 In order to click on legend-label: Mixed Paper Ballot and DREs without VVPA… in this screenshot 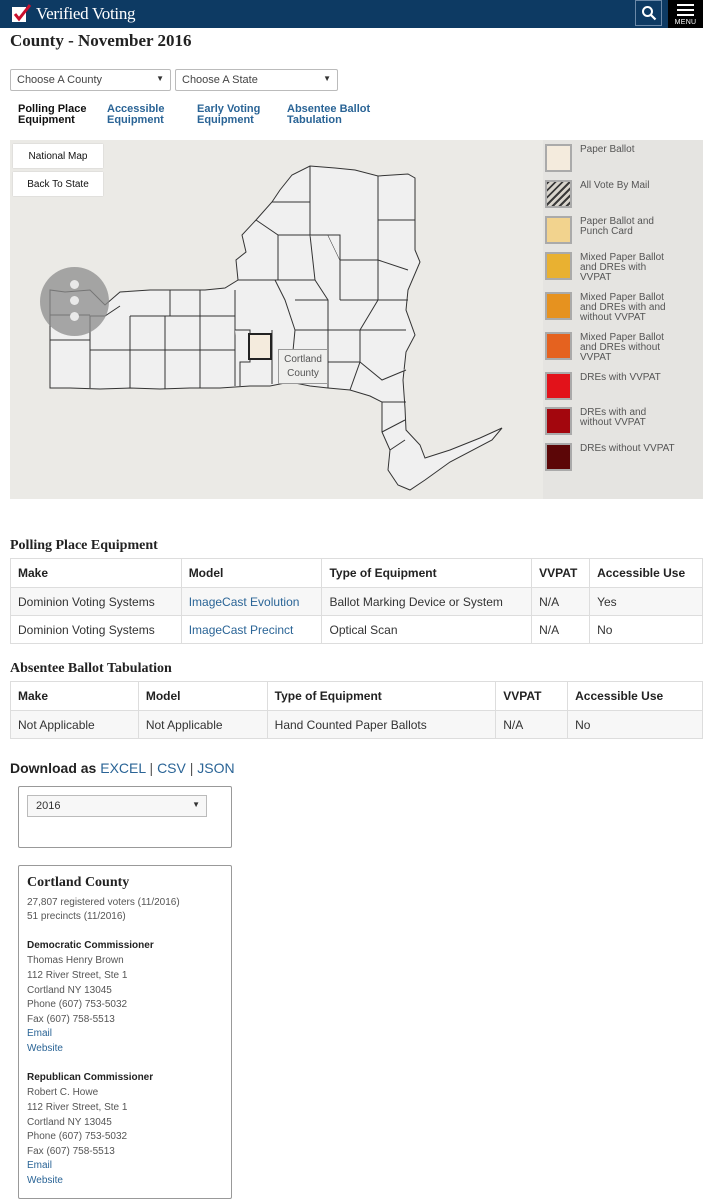, I will do `click(622, 347)`.